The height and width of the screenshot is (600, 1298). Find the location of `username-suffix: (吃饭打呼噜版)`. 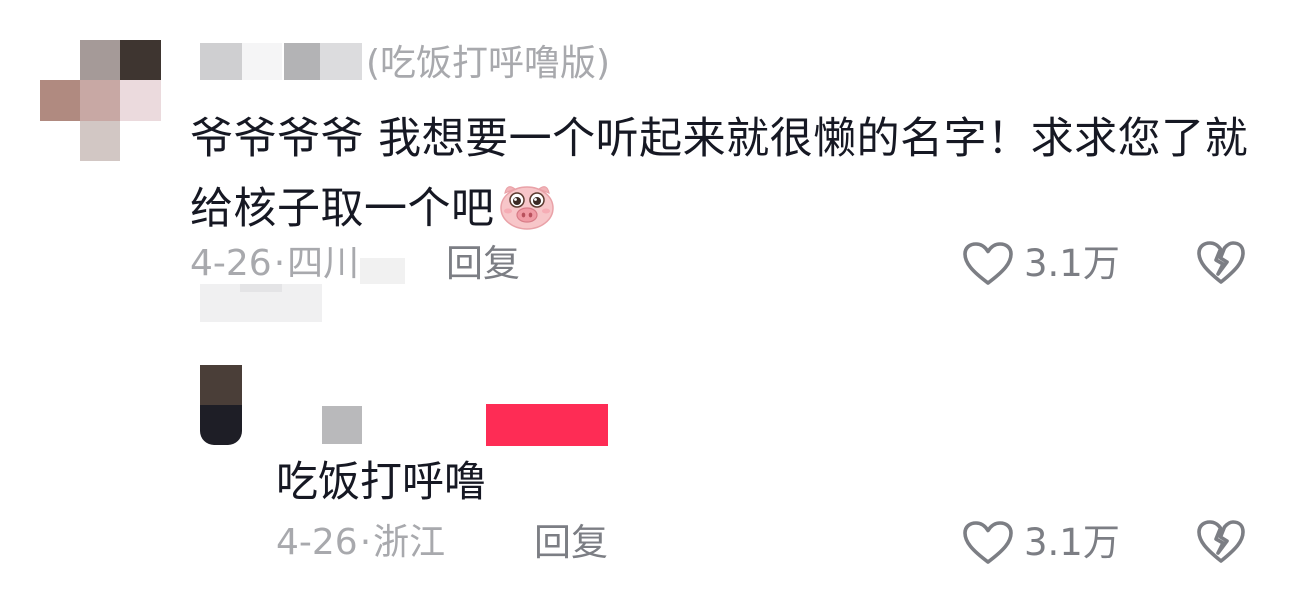

username-suffix: (吃饭打呼噜版) is located at coordinates (488, 64).